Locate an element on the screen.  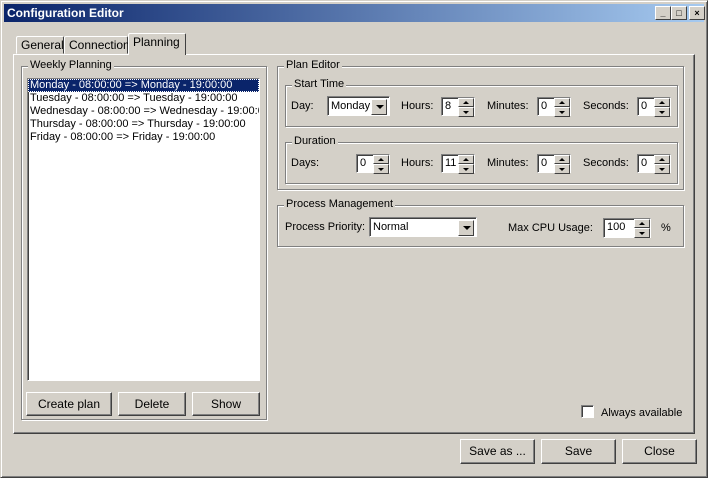
duration-seconds-label: Seconds: is located at coordinates (606, 163).